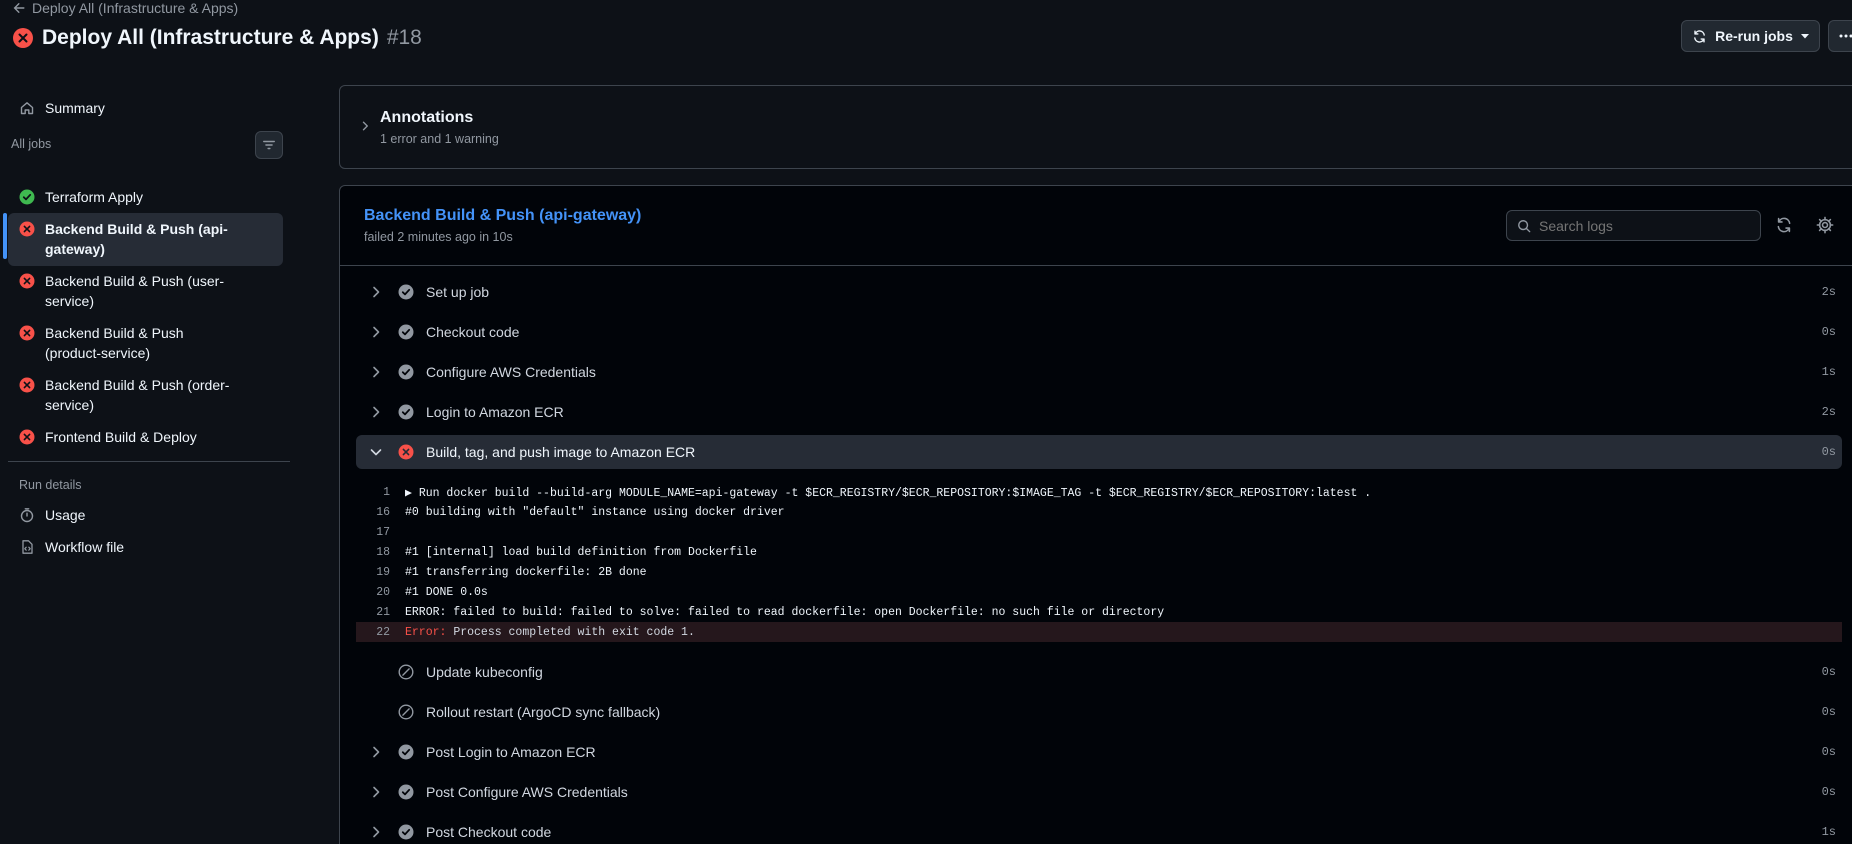  I want to click on log-line: 19 #1 transferring dockerfile: 2B done, so click(1099, 572).